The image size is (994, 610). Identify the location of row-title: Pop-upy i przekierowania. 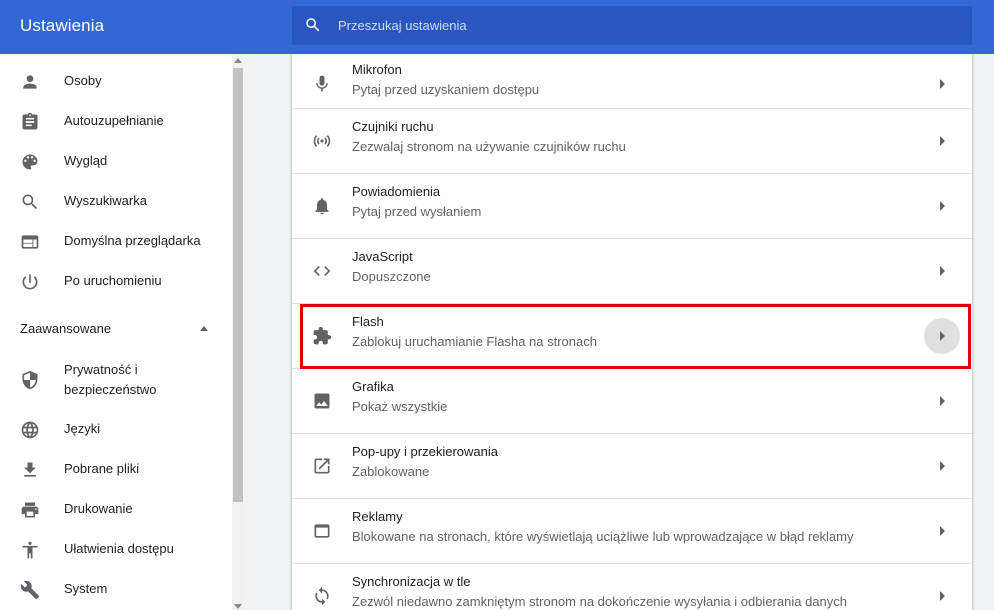
(425, 451).